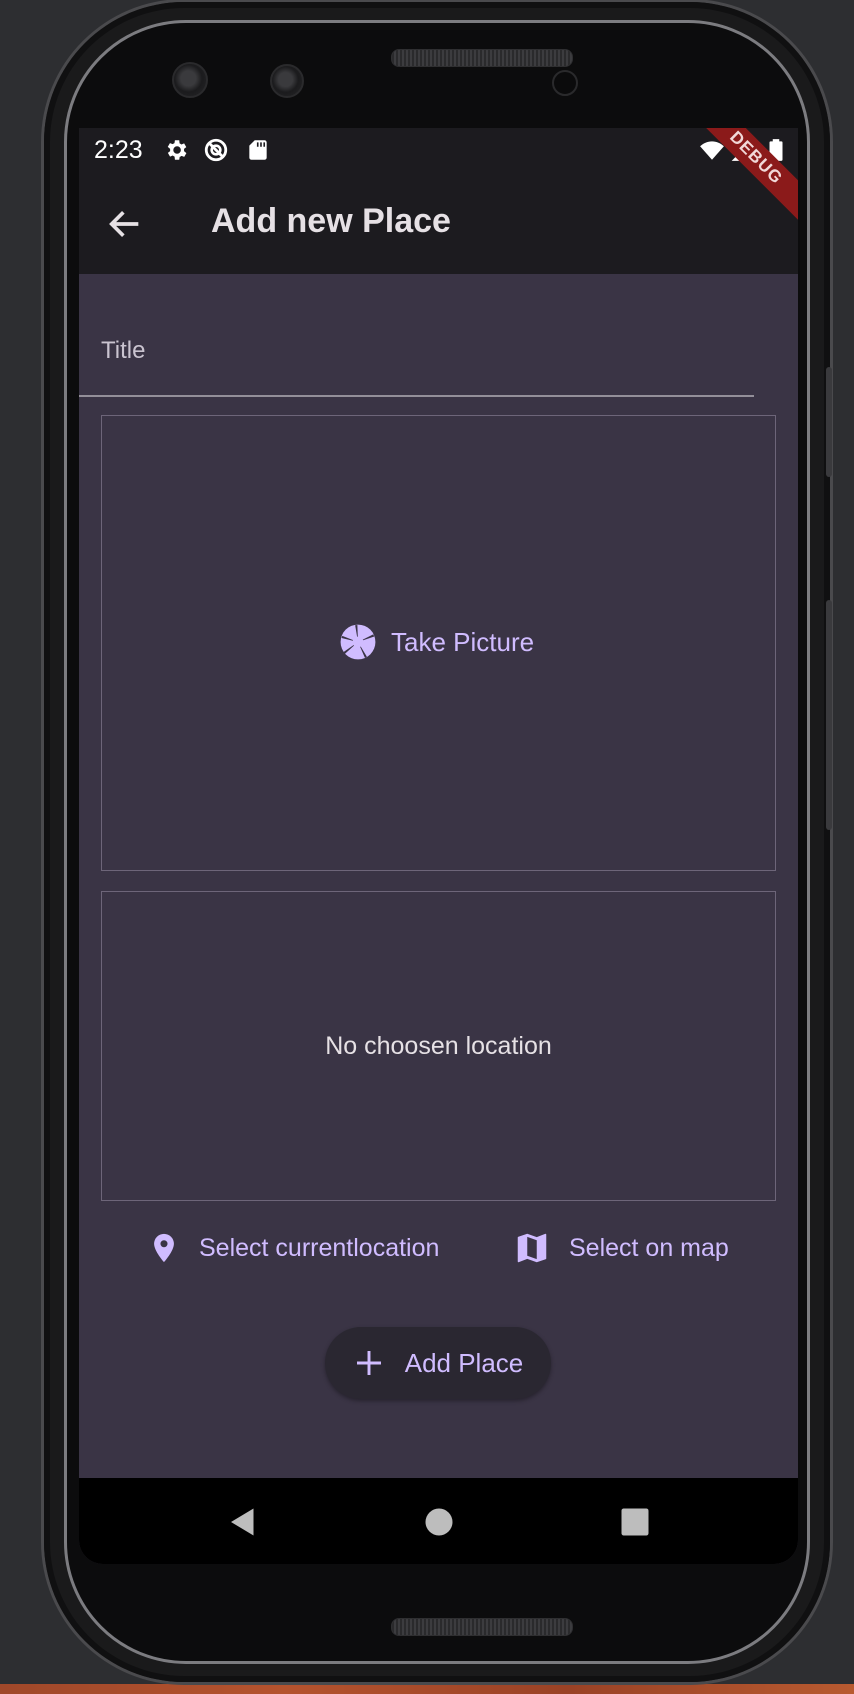 This screenshot has width=854, height=1694. Describe the element at coordinates (427, 1689) in the screenshot. I see `desktop-background-strip` at that location.